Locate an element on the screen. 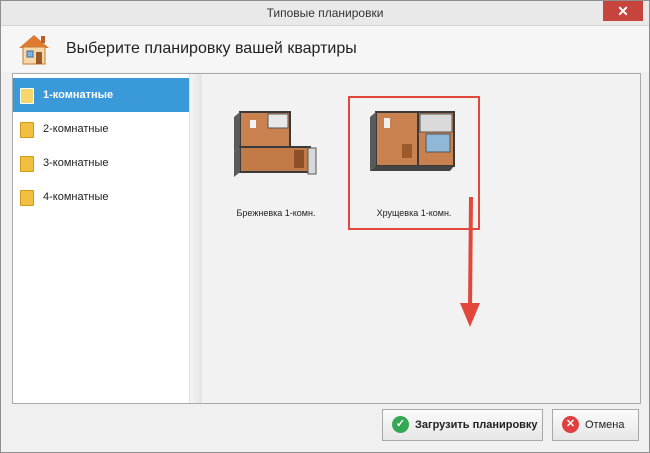 Image resolution: width=650 pixels, height=453 pixels. load-plan-button: ✓ Загрузить планировку is located at coordinates (462, 425).